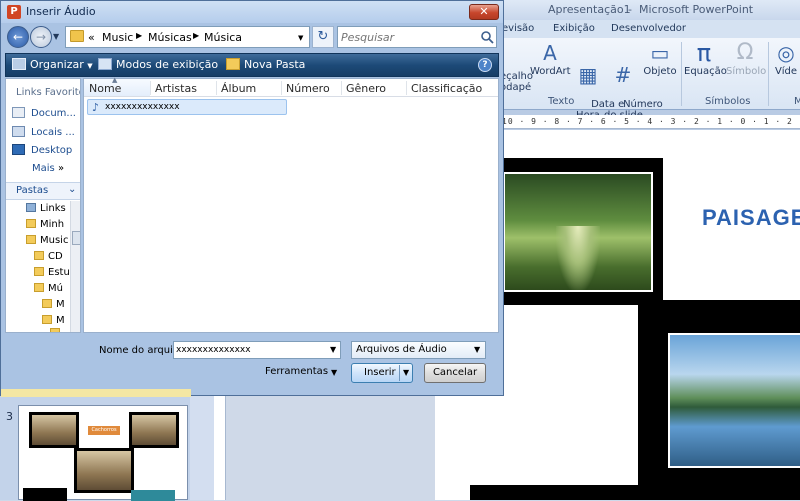 The height and width of the screenshot is (501, 800). What do you see at coordinates (418, 350) in the screenshot?
I see `file-type-select: Arquivos de Áudio ▼` at bounding box center [418, 350].